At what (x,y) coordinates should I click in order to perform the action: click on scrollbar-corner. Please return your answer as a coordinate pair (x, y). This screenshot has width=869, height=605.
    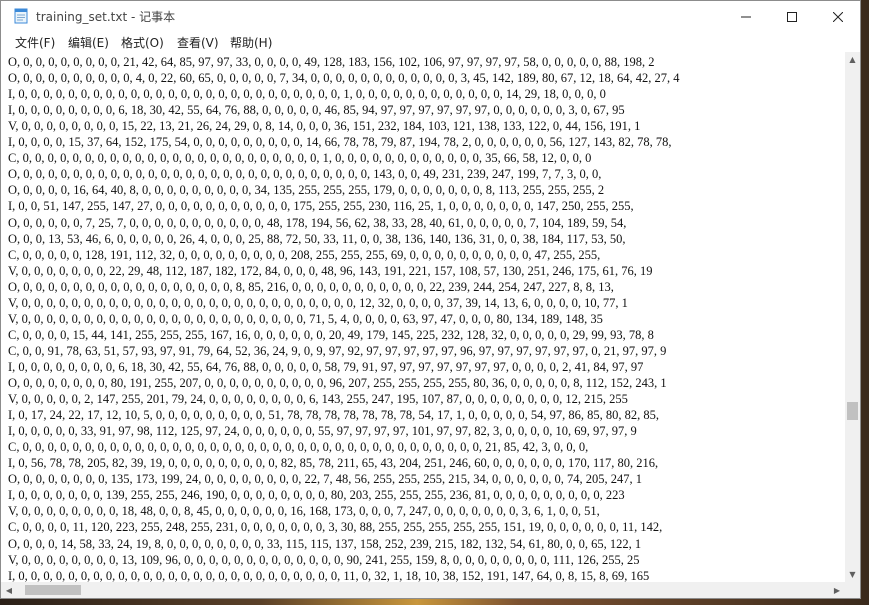
    Looking at the image, I should click on (852, 590).